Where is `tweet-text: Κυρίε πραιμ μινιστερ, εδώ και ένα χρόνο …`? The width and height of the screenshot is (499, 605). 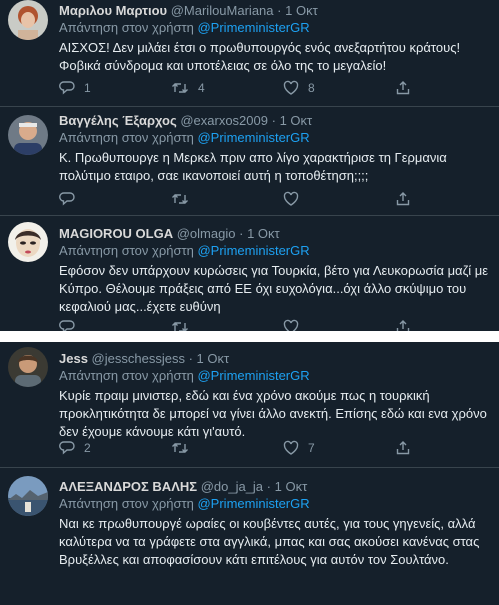 tweet-text: Κυρίε πραιμ μινιστερ, εδώ και ένα χρόνο … is located at coordinates (273, 413).